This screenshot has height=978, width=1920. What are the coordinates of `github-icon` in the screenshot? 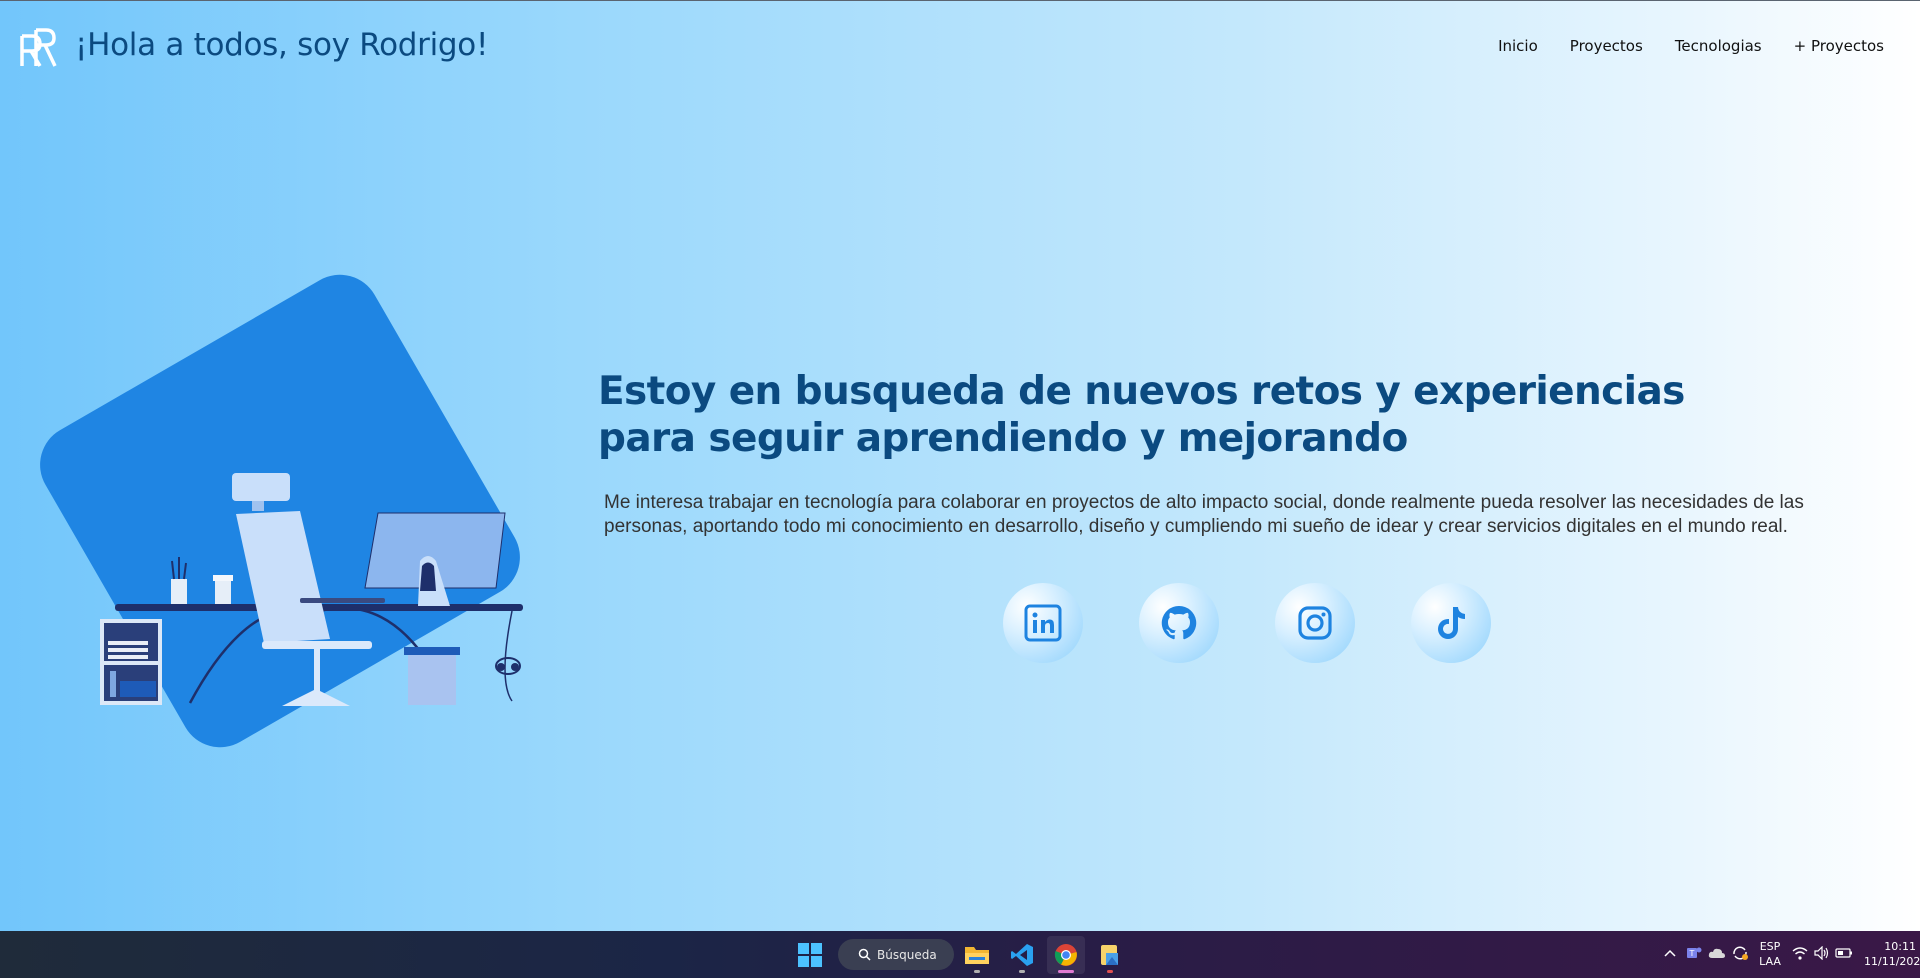 It's located at (1179, 622).